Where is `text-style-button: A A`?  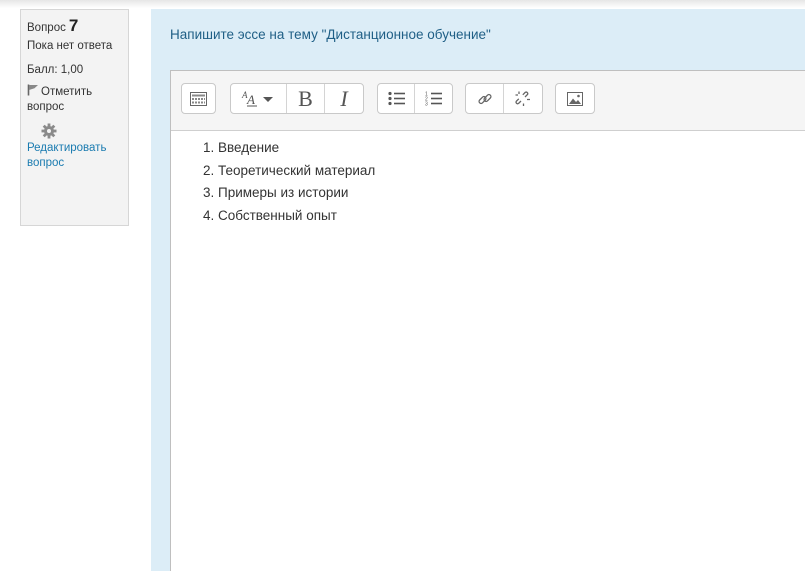 text-style-button: A A is located at coordinates (259, 98).